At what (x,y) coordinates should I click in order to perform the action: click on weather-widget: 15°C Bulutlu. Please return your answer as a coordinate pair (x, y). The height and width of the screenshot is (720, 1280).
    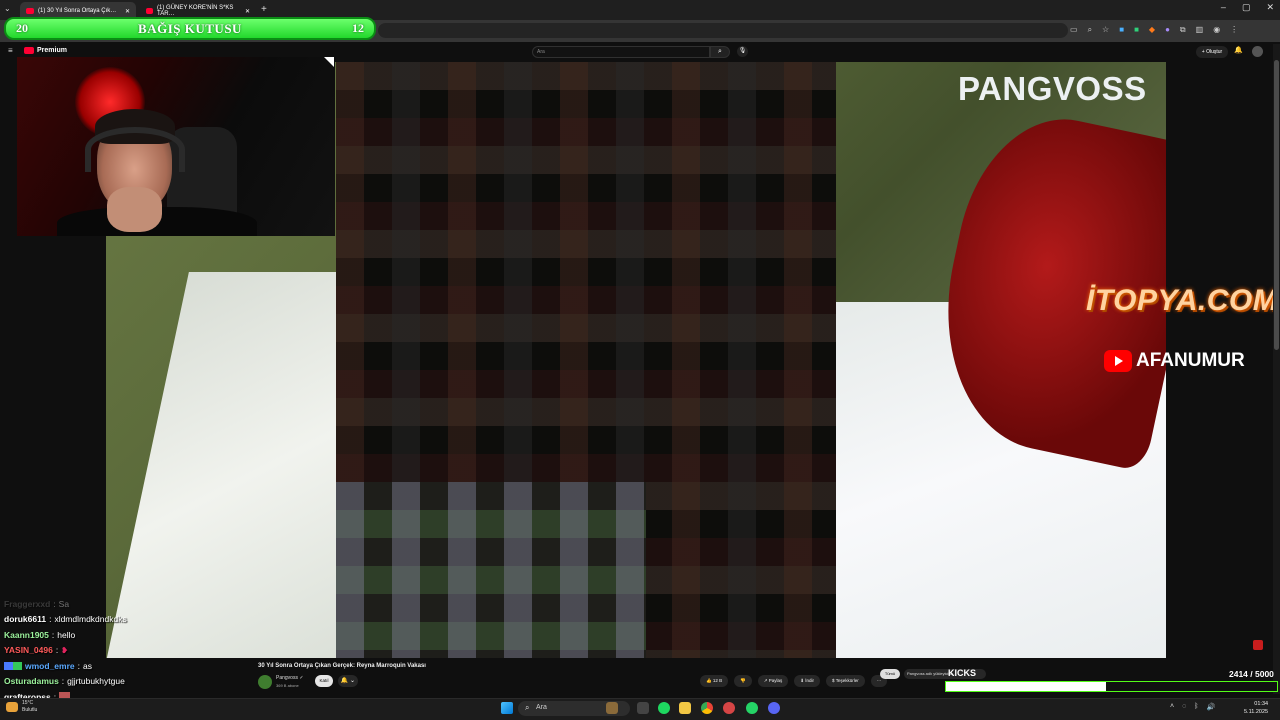
    Looking at the image, I should click on (29, 707).